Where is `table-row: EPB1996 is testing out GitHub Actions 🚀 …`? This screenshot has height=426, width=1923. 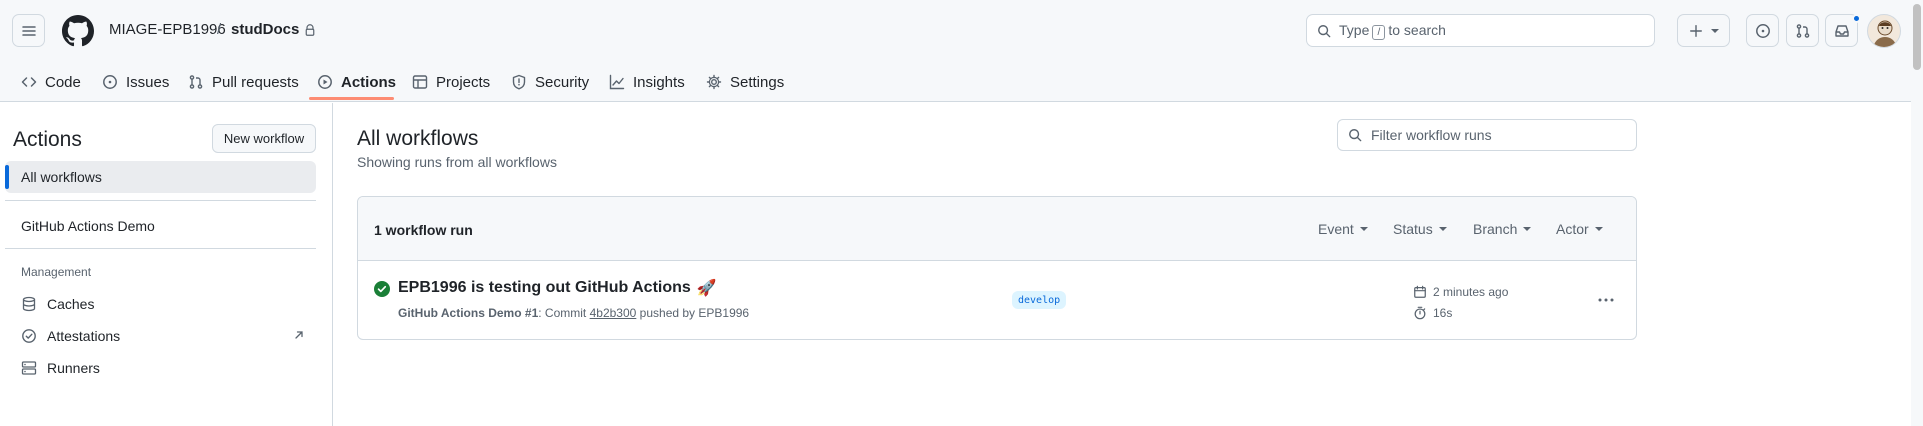 table-row: EPB1996 is testing out GitHub Actions 🚀 … is located at coordinates (997, 300).